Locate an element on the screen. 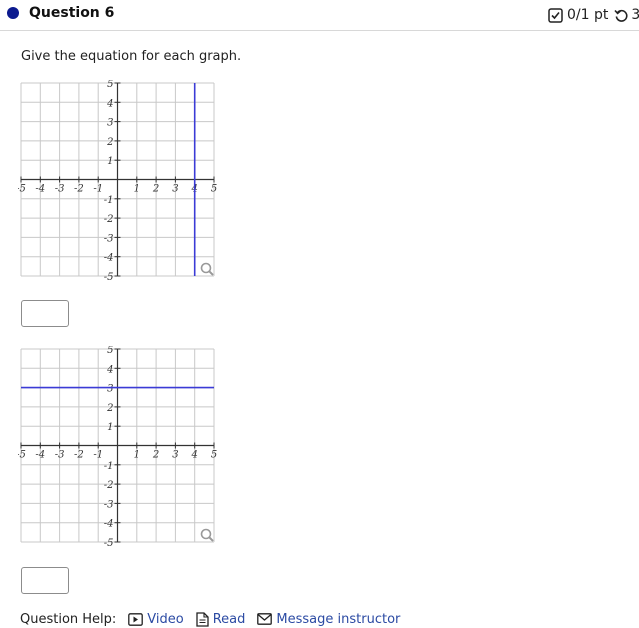  video-link-label: Video is located at coordinates (165, 619).